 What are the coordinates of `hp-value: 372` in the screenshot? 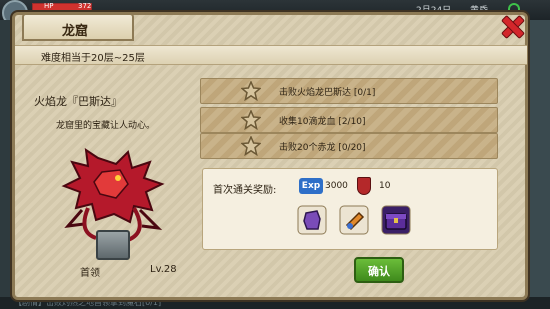 It's located at (85, 6).